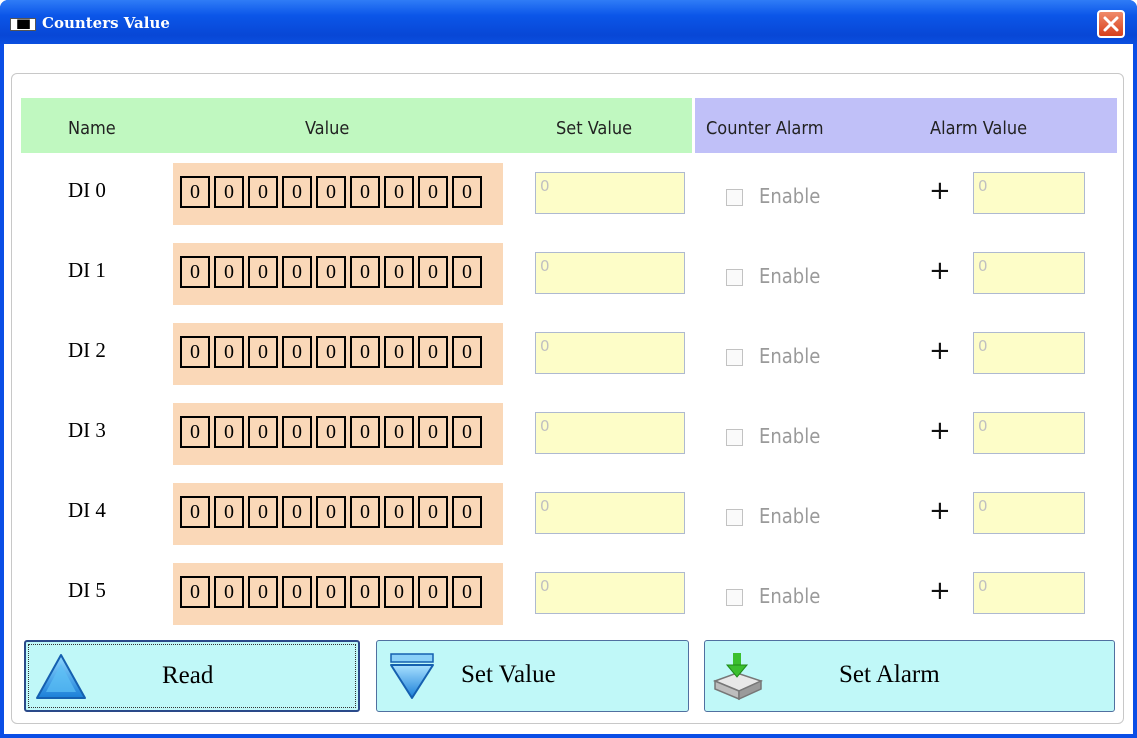 The width and height of the screenshot is (1137, 738). I want to click on download-drive-icon, so click(737, 677).